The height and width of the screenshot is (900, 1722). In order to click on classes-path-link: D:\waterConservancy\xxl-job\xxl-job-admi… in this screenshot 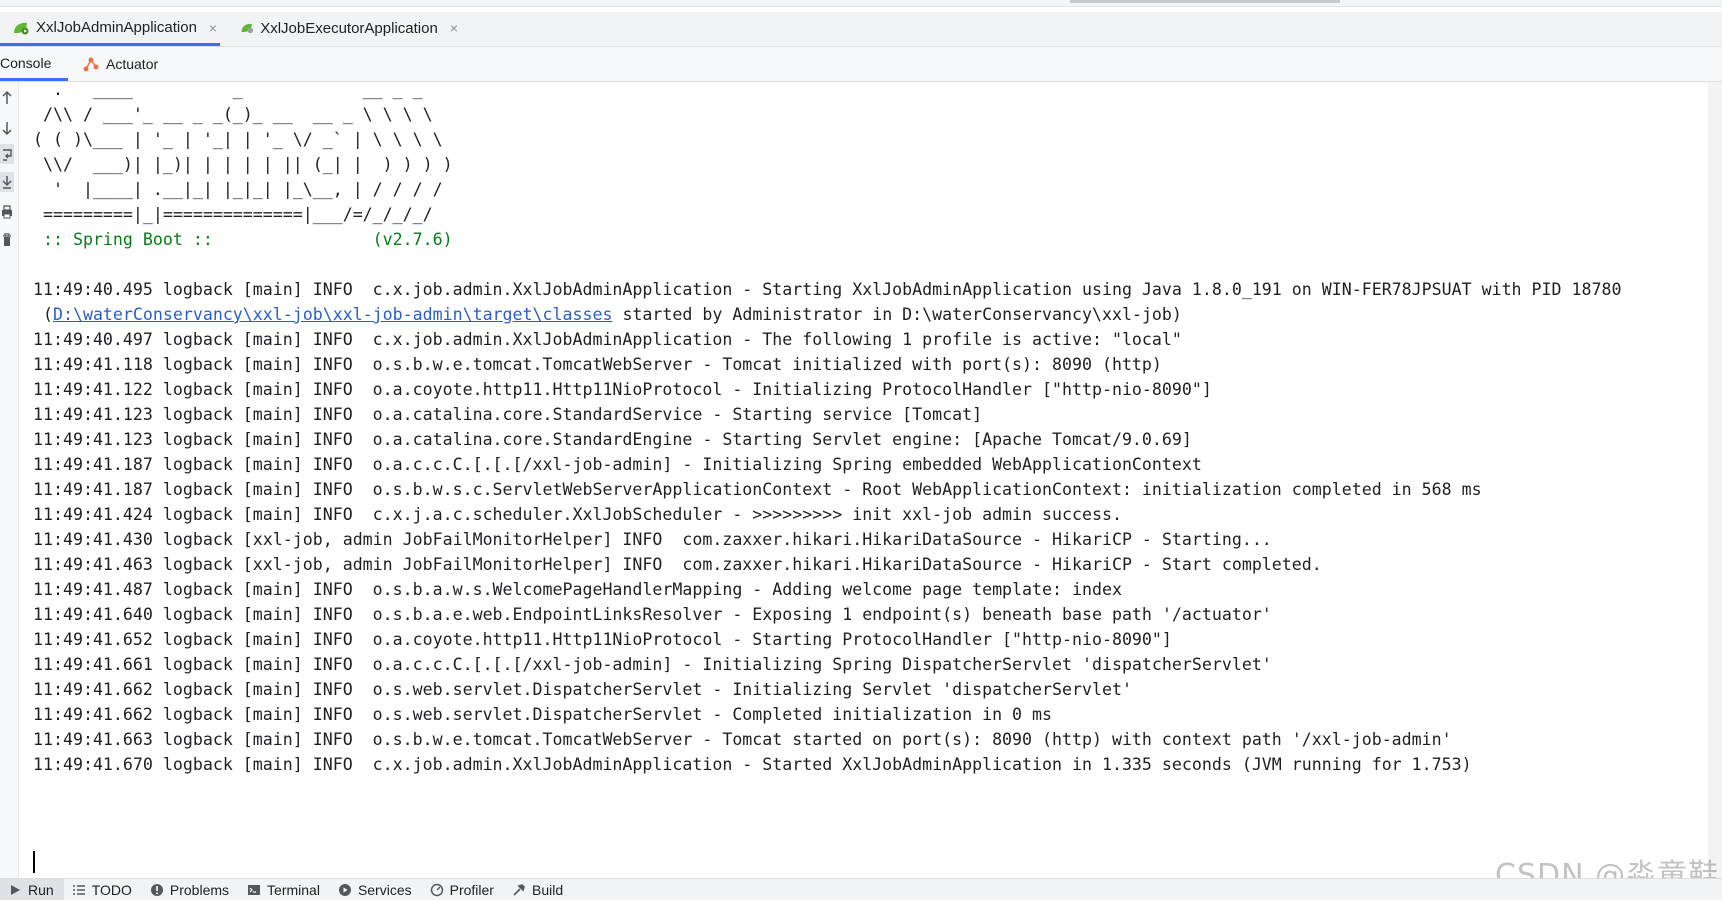, I will do `click(332, 314)`.